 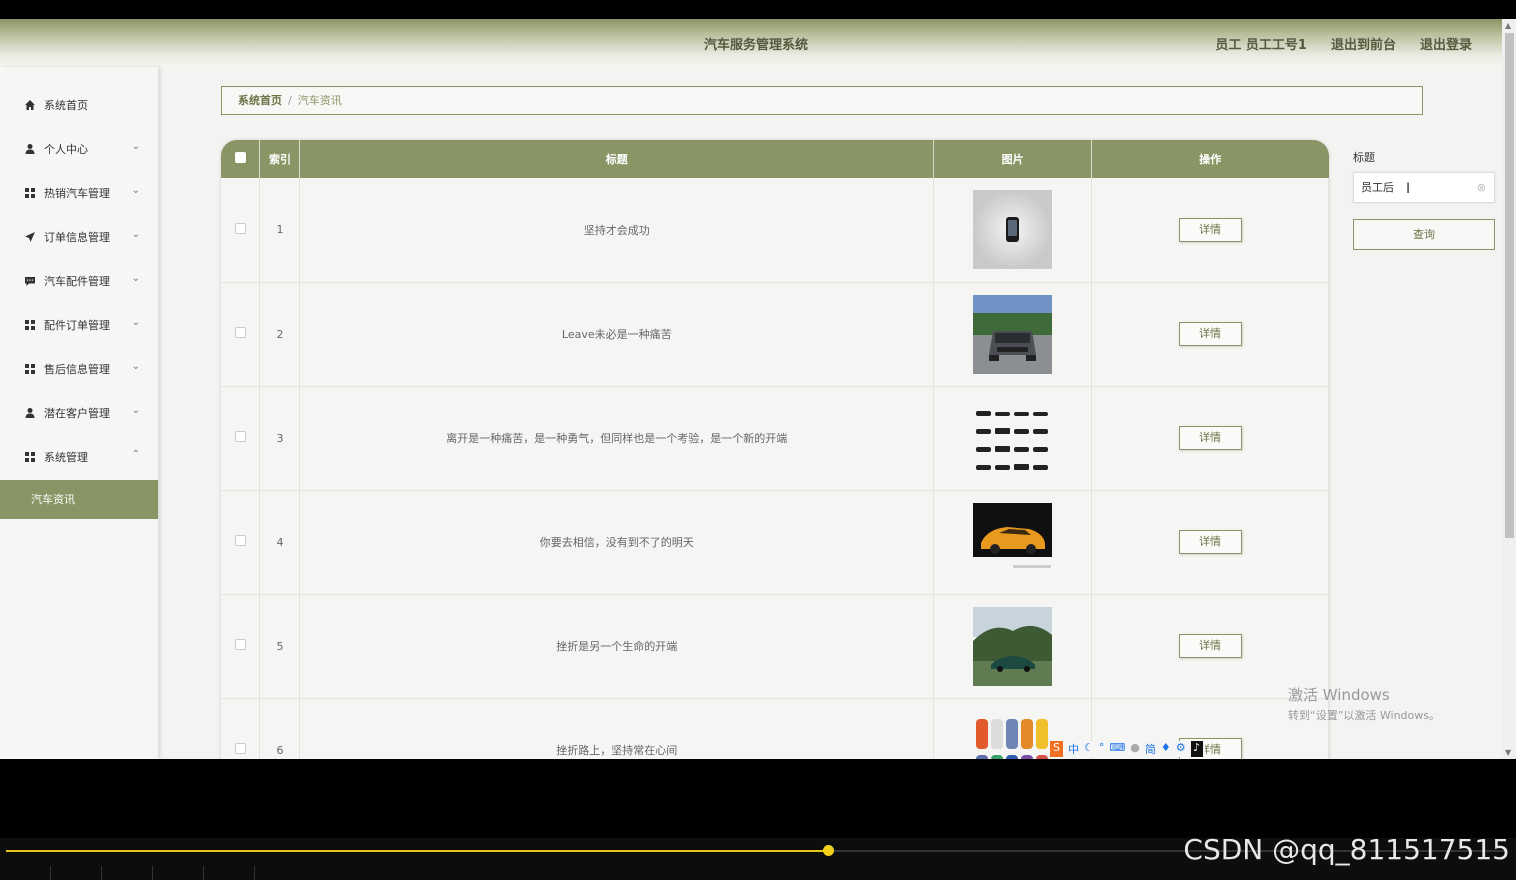 What do you see at coordinates (79, 281) in the screenshot?
I see `sidebar-item-parts: 汽车配件管理 ⌄` at bounding box center [79, 281].